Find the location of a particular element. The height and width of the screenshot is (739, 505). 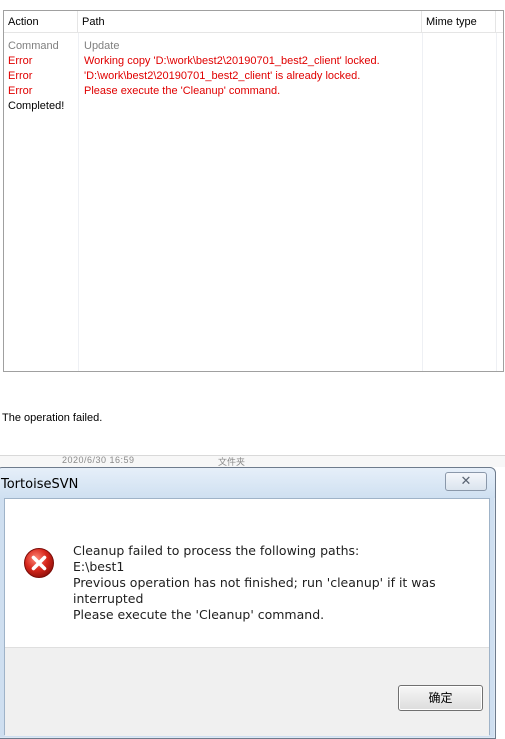

log-row-action: Completed! is located at coordinates (36, 106).